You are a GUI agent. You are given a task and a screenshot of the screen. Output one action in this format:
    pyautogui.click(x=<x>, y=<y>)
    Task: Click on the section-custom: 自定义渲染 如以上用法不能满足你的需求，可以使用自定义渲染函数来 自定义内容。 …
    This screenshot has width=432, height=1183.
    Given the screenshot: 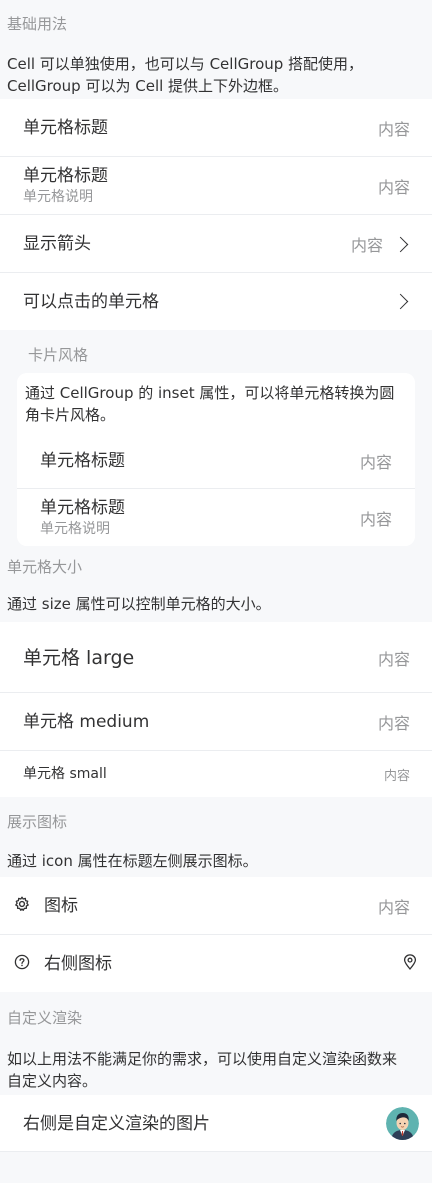 What is the action you would take?
    pyautogui.click(x=216, y=1072)
    